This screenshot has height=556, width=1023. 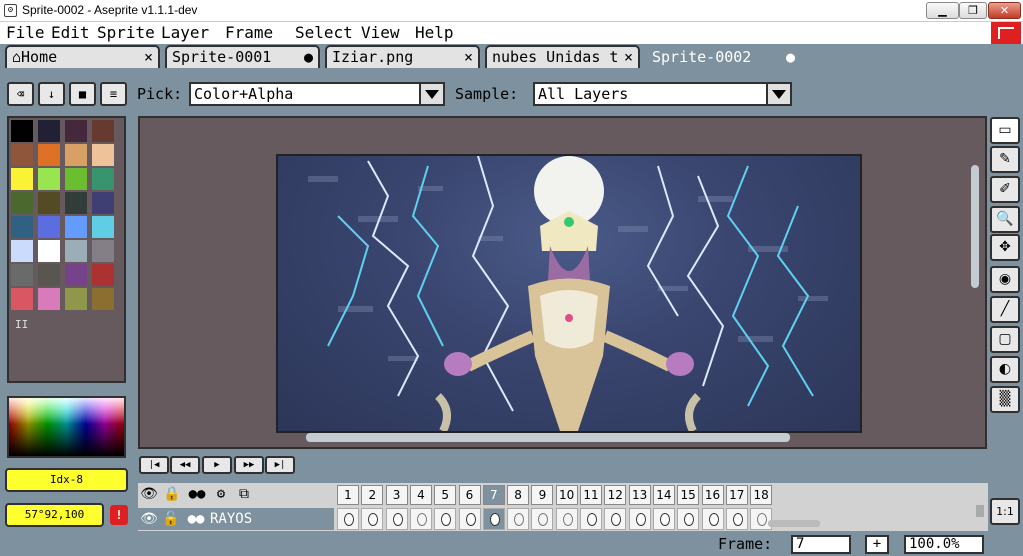 What do you see at coordinates (82, 57) in the screenshot?
I see `tab-home: ⌂Home ×` at bounding box center [82, 57].